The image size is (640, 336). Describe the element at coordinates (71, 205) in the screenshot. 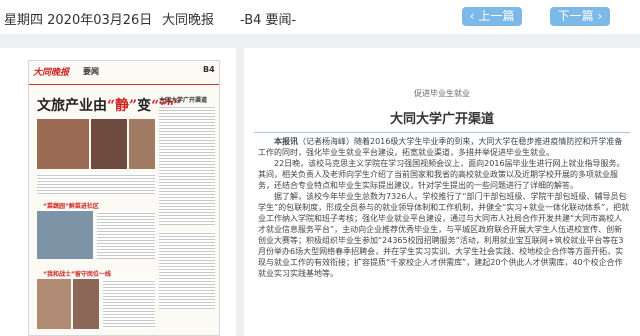

I see `thumbnail-subheadline-1: “菜蔬园”鲜菜进社区` at that location.